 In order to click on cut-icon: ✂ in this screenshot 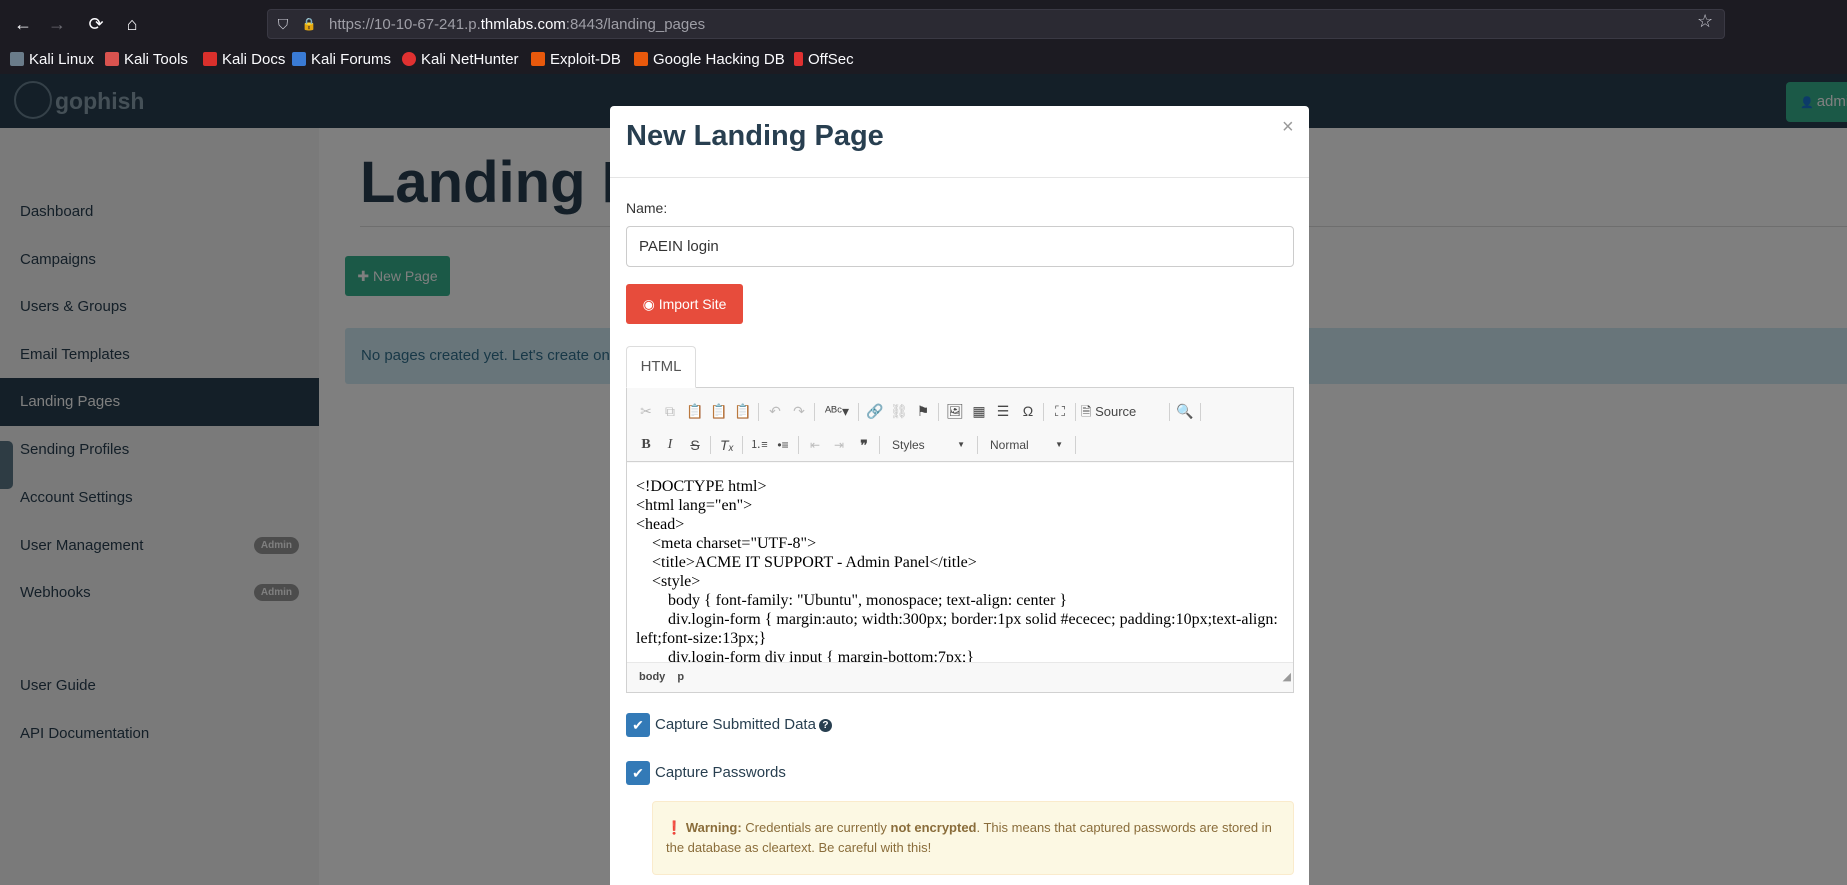, I will do `click(646, 411)`.